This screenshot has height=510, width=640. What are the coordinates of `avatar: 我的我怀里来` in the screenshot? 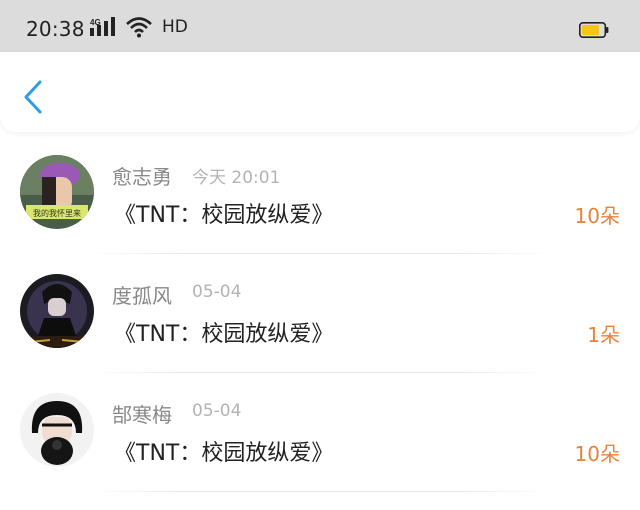 It's located at (57, 192).